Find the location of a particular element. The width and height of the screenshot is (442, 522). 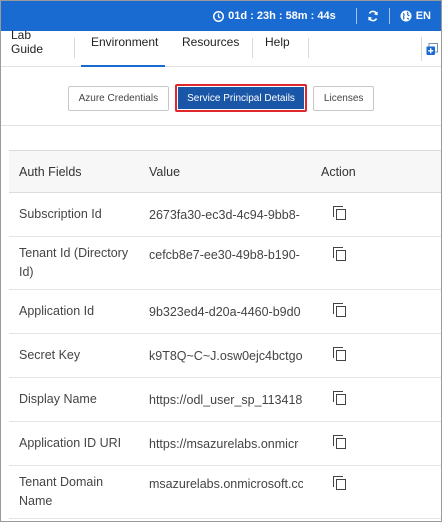

header-value: Value is located at coordinates (220, 171).